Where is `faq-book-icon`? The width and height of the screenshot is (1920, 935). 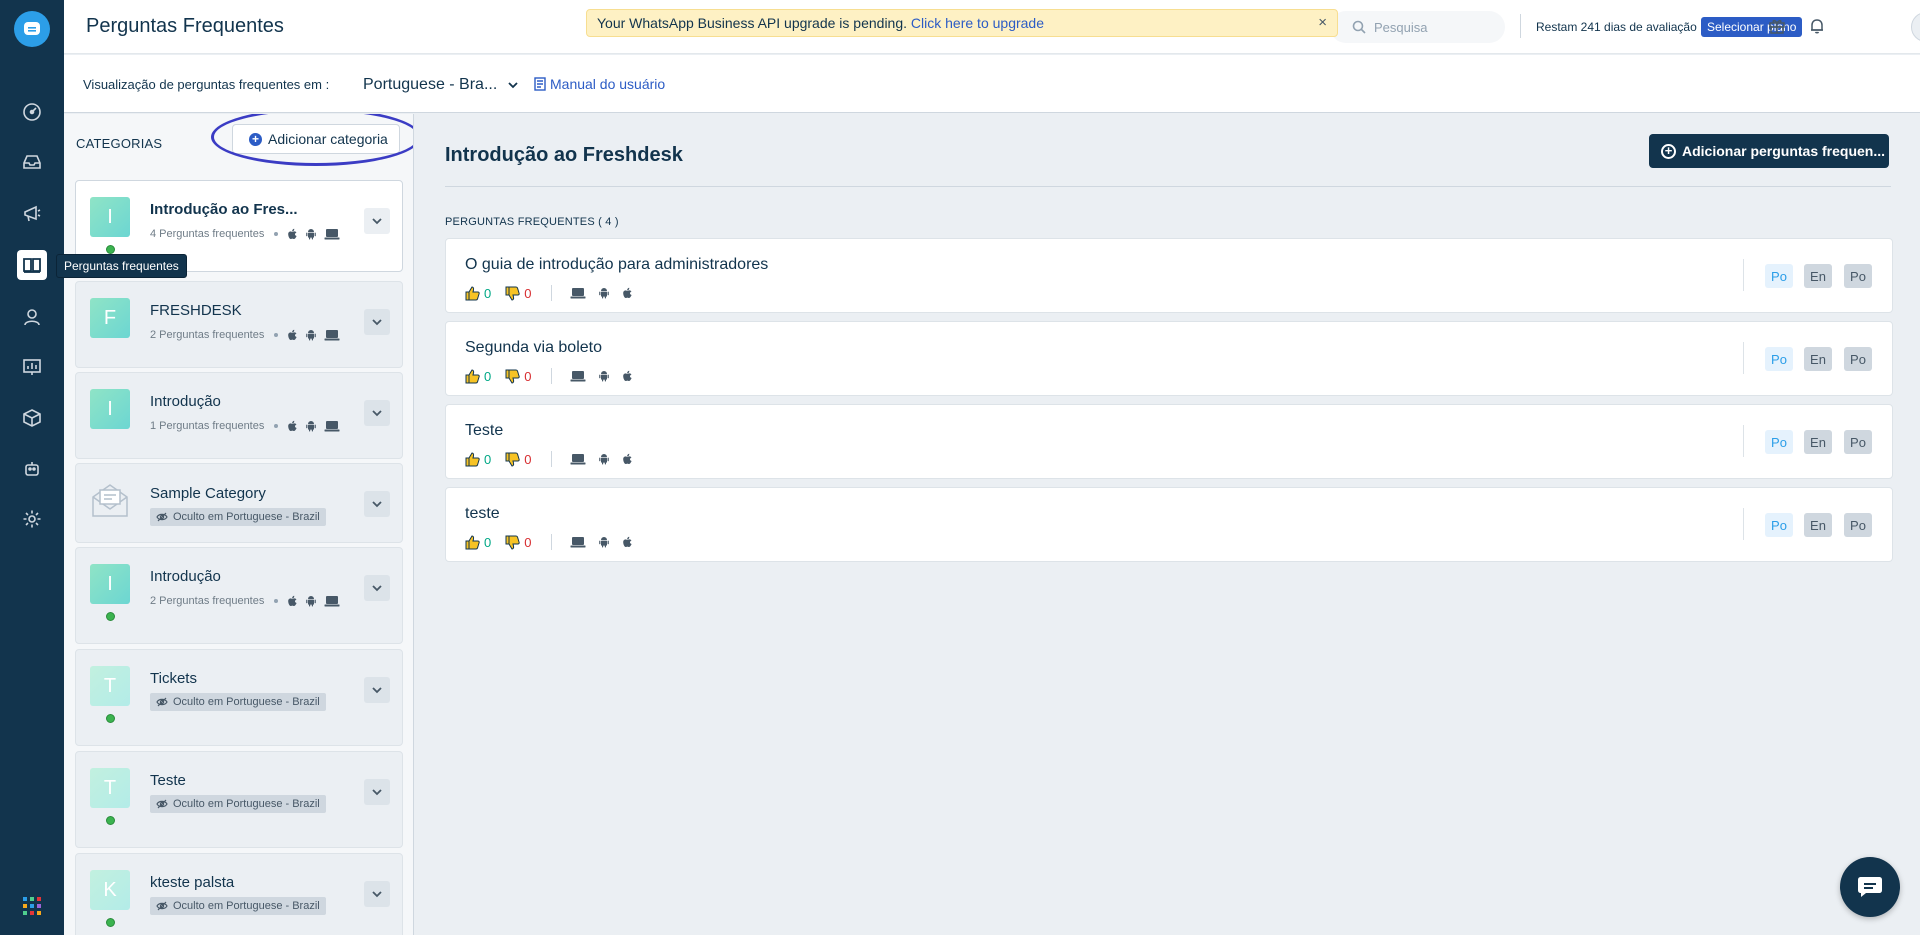
faq-book-icon is located at coordinates (32, 265).